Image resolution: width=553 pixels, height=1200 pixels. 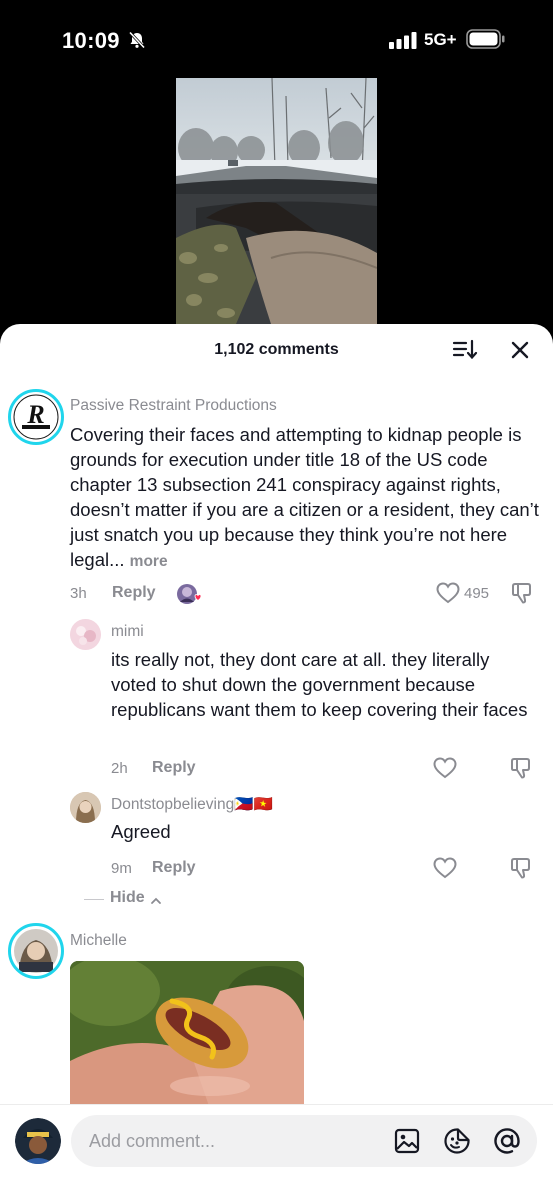 I want to click on creator-liked-badge, so click(x=189, y=596).